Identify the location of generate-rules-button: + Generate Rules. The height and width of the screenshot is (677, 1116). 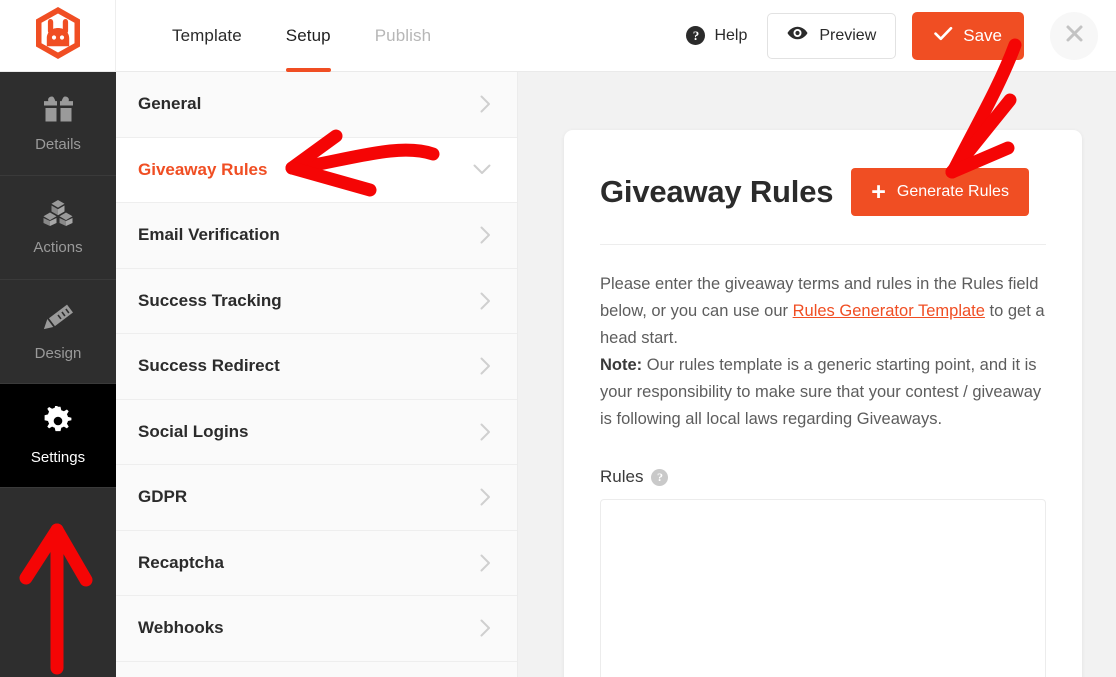
(940, 192).